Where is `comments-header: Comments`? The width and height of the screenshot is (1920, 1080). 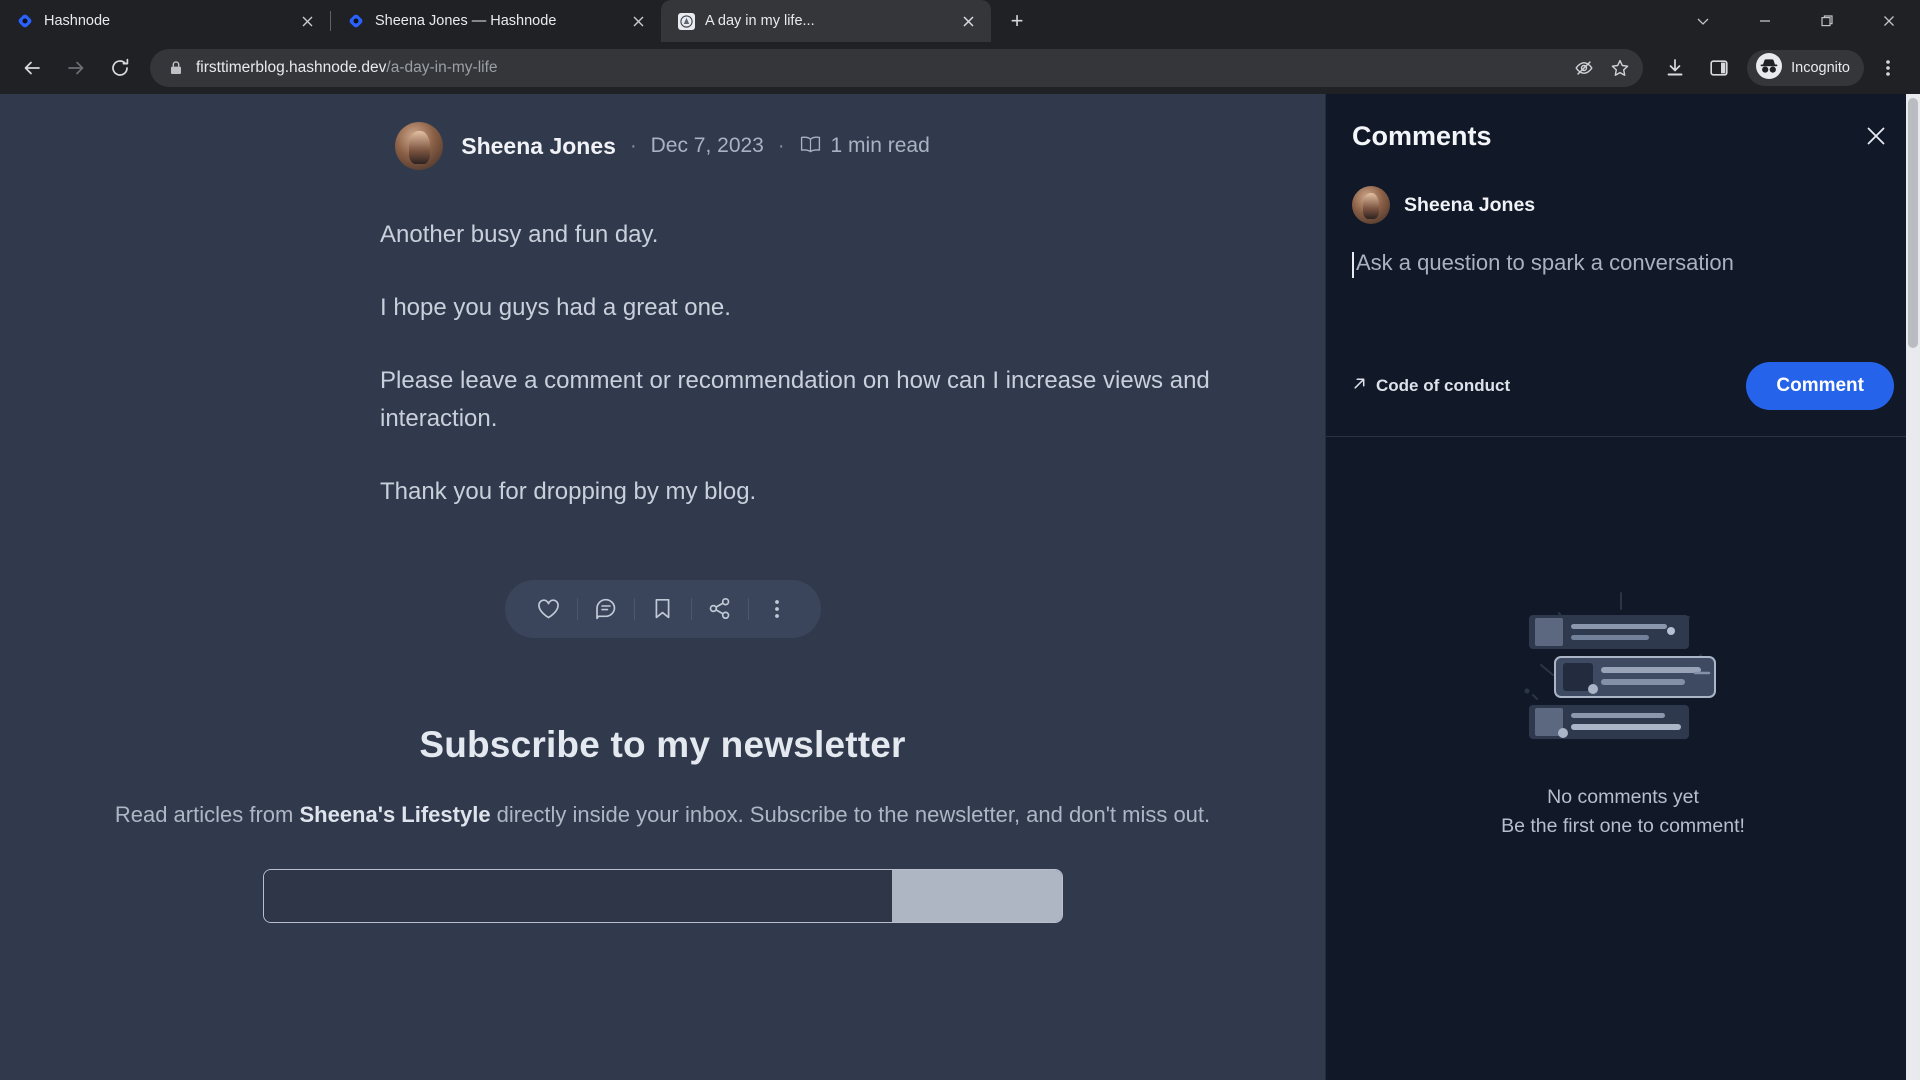
comments-header: Comments is located at coordinates (1623, 129).